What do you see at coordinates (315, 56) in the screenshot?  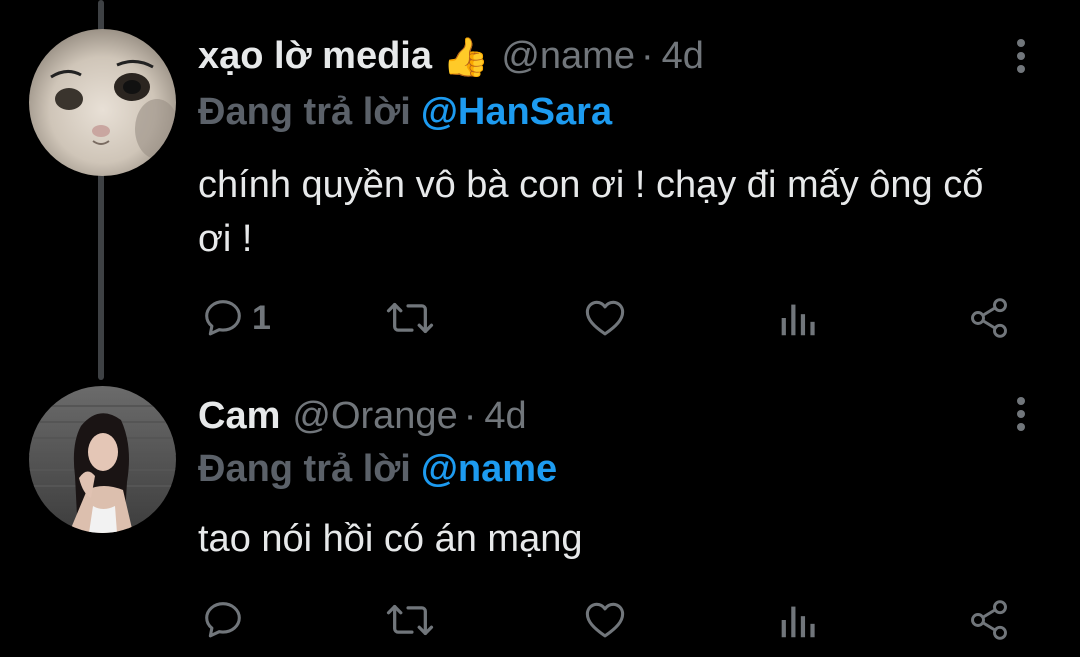 I see `display-name: xạo lờ media` at bounding box center [315, 56].